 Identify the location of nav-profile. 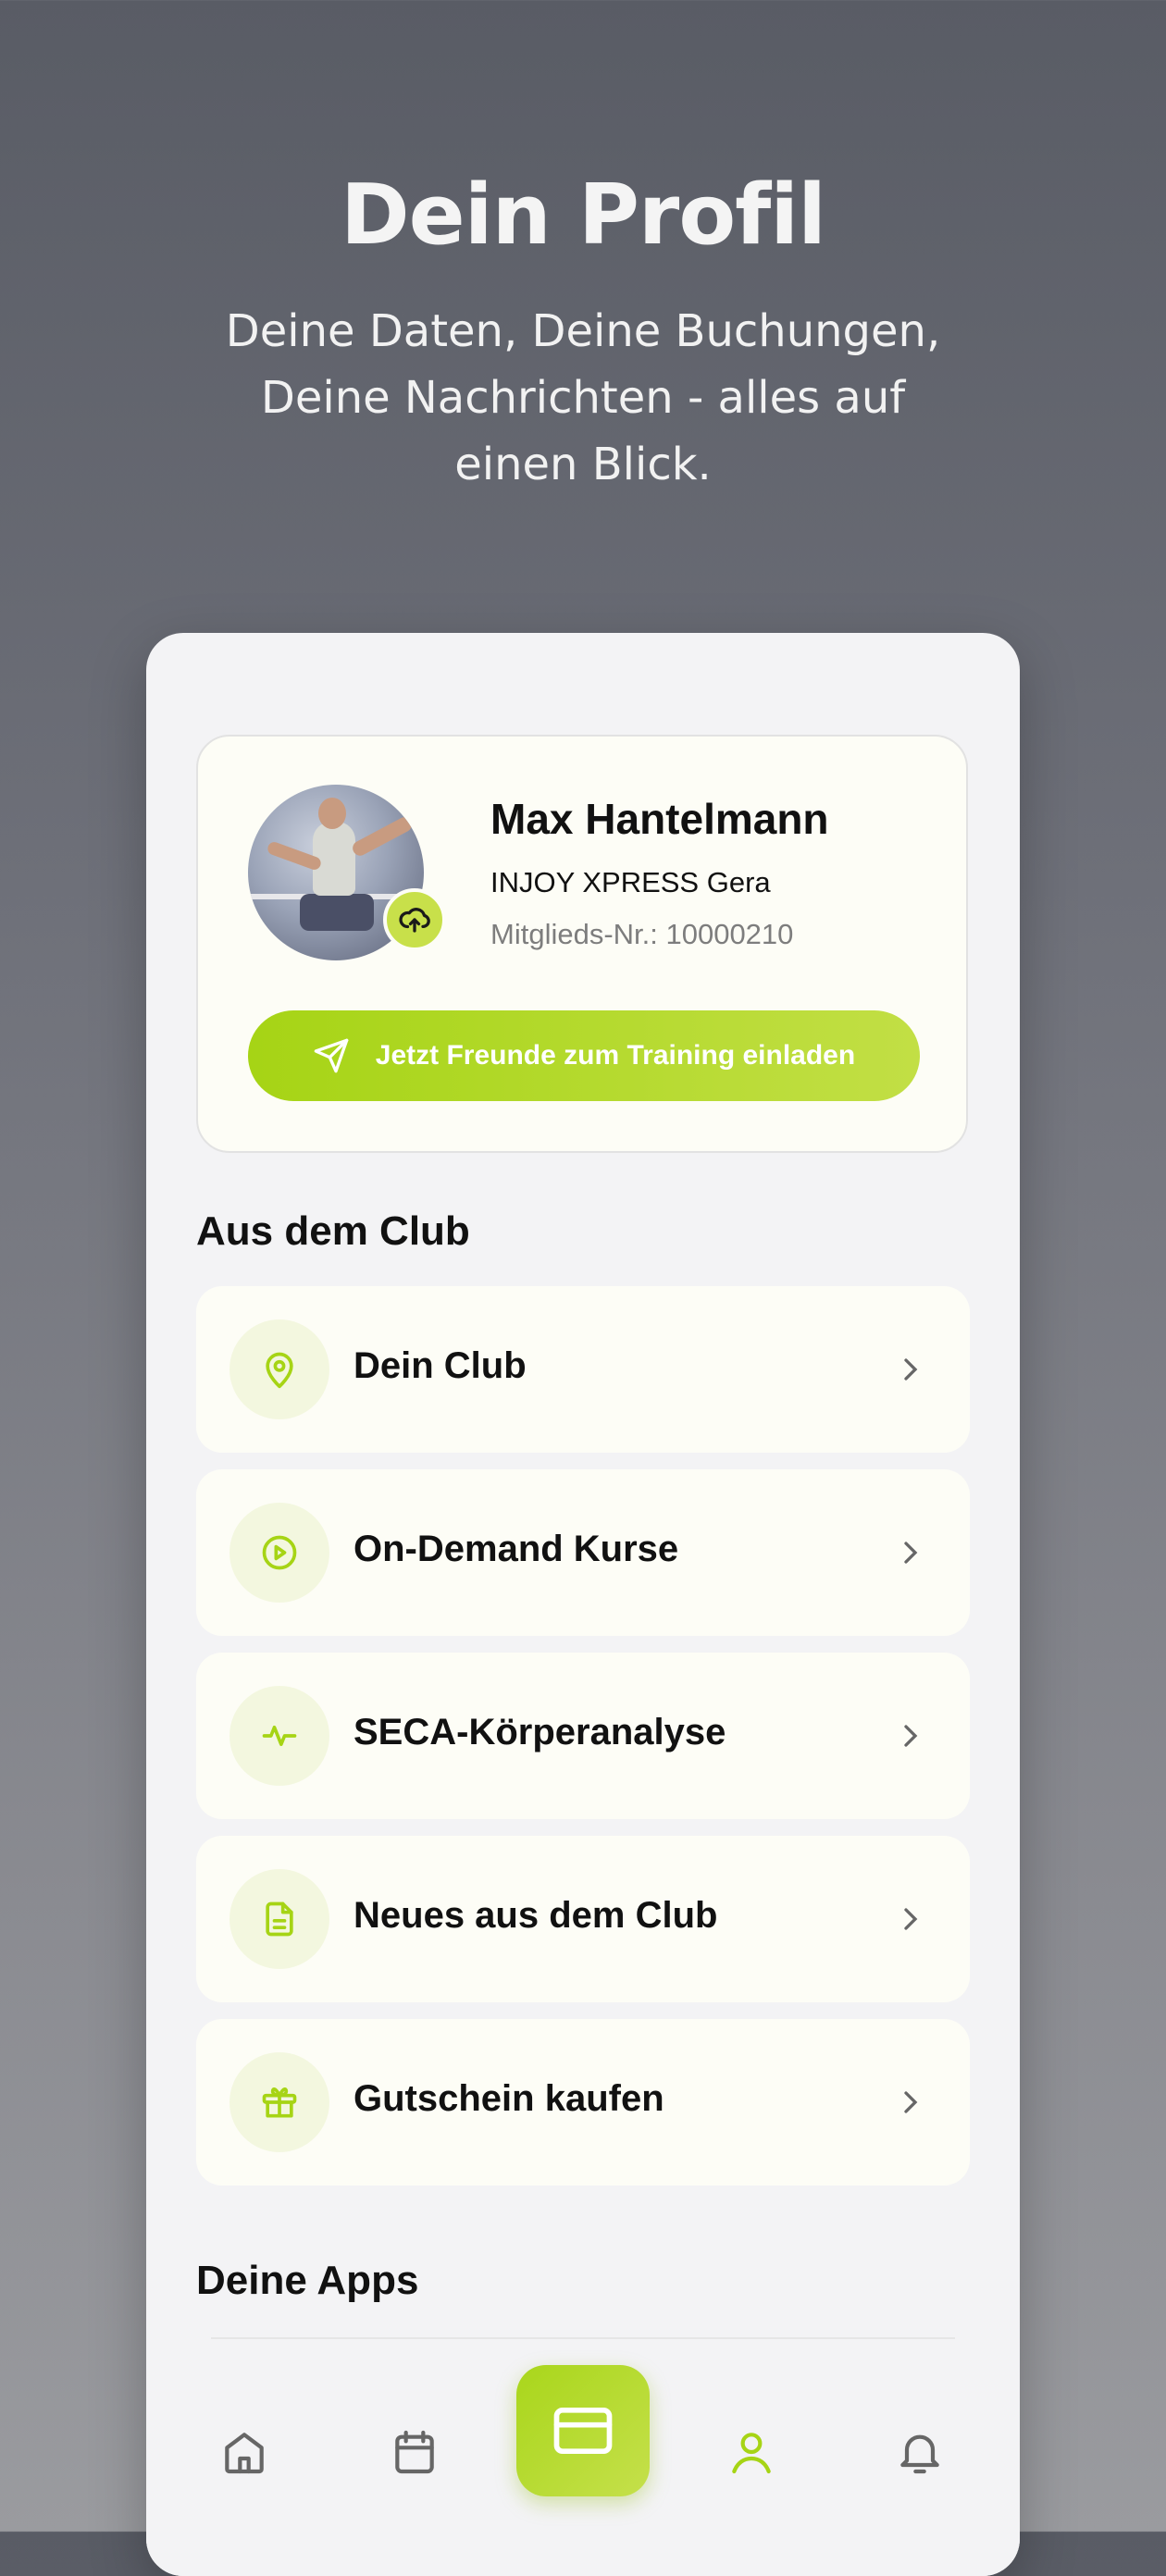
(751, 2452).